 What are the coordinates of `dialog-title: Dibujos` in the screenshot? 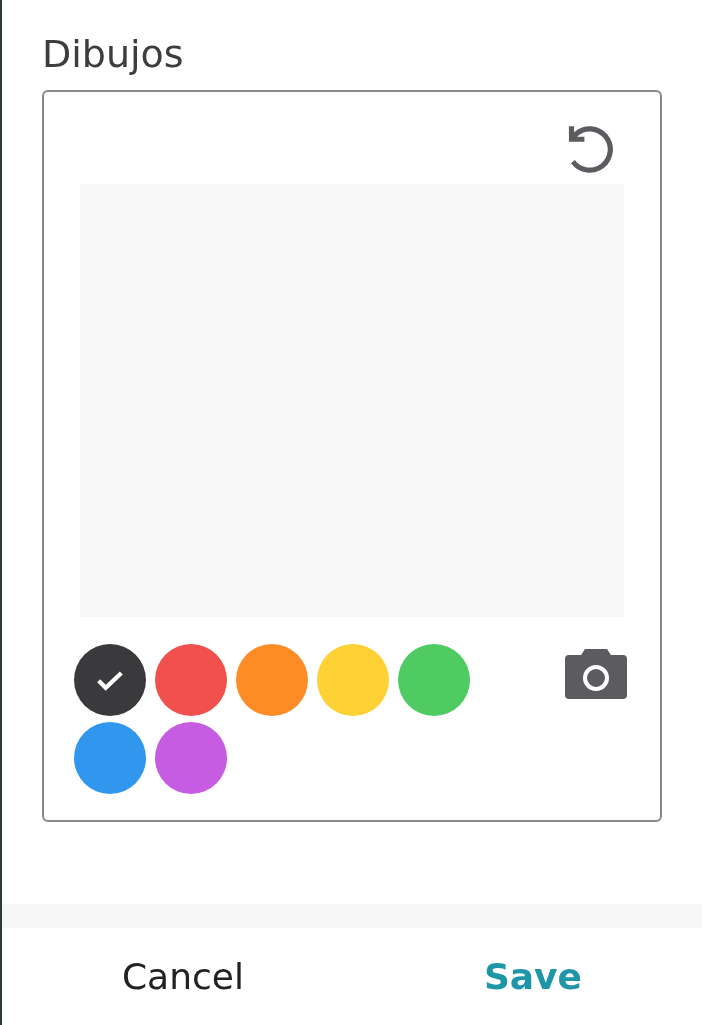 It's located at (113, 54).